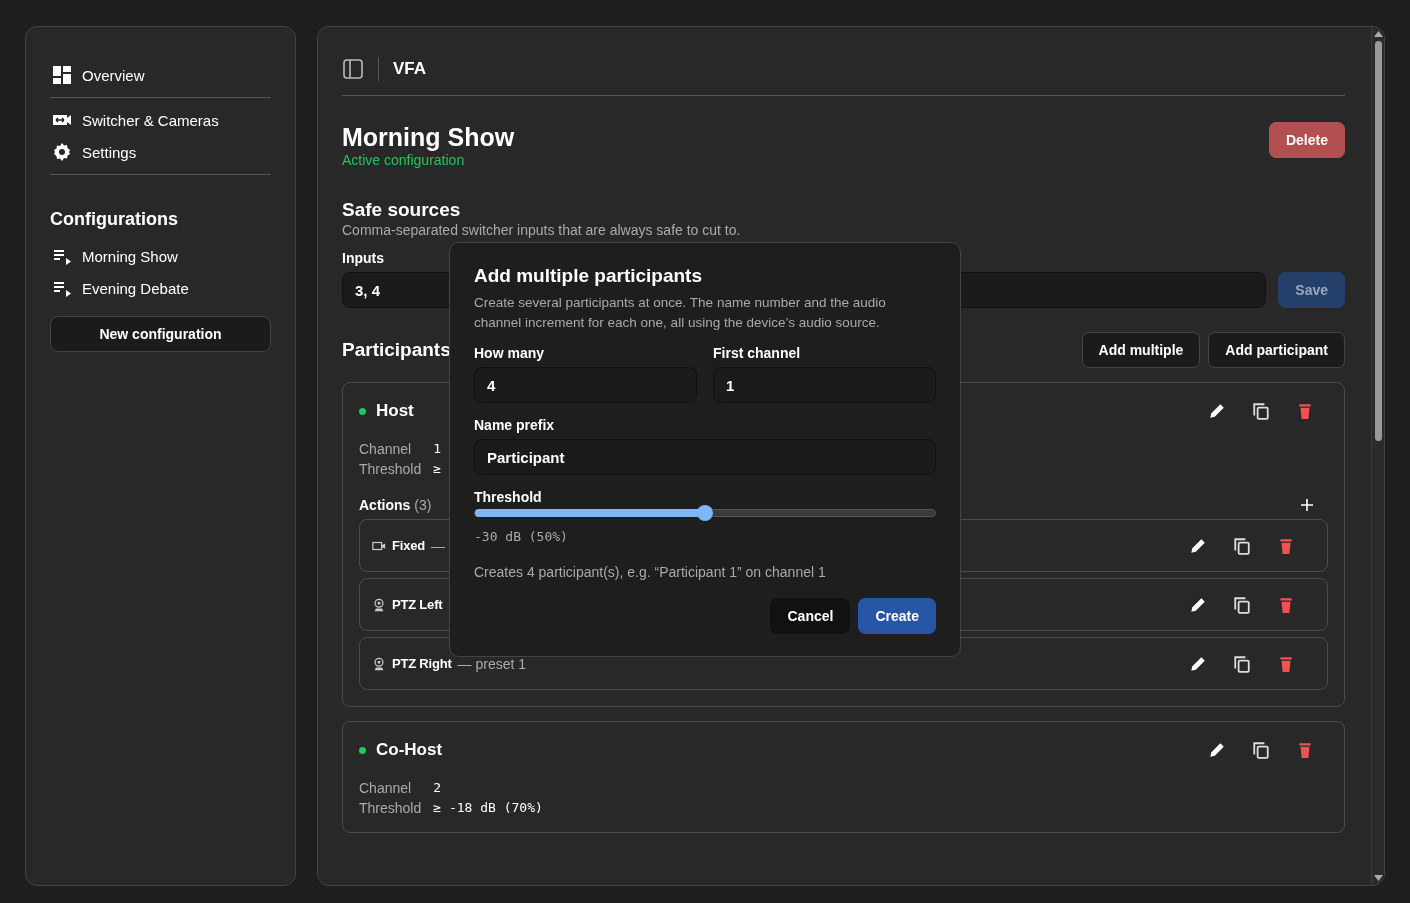 This screenshot has width=1410, height=903. Describe the element at coordinates (508, 497) in the screenshot. I see `field-label: Threshold` at that location.